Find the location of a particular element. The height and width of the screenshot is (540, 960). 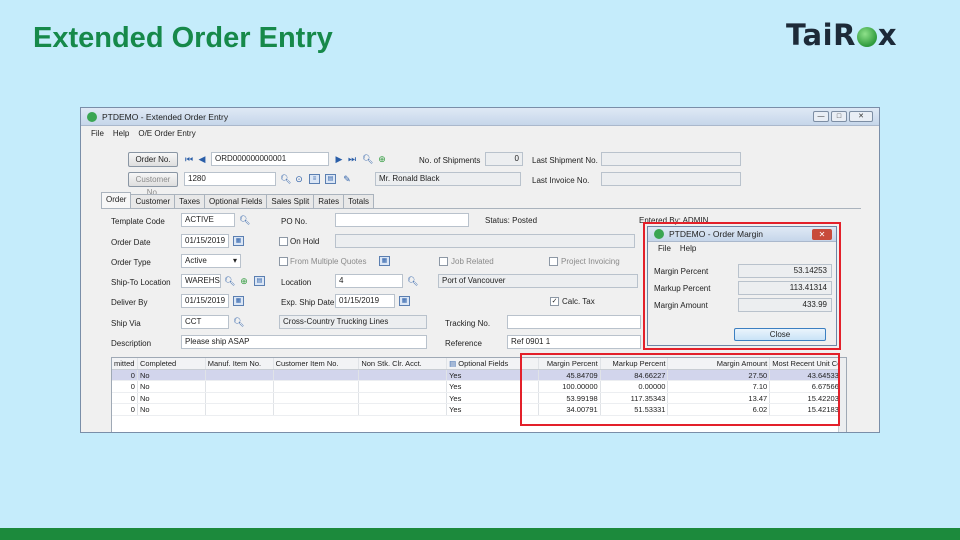

calc-tax-label: Calc. Tax is located at coordinates (578, 301).